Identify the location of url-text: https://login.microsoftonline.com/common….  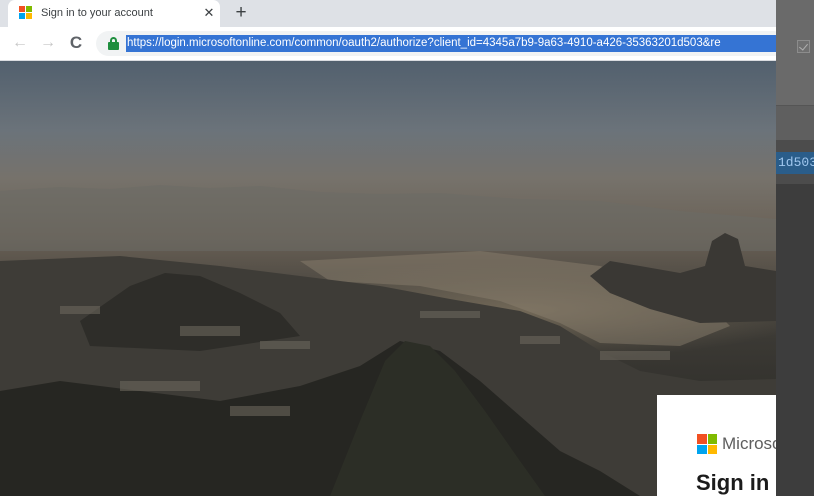
(451, 43).